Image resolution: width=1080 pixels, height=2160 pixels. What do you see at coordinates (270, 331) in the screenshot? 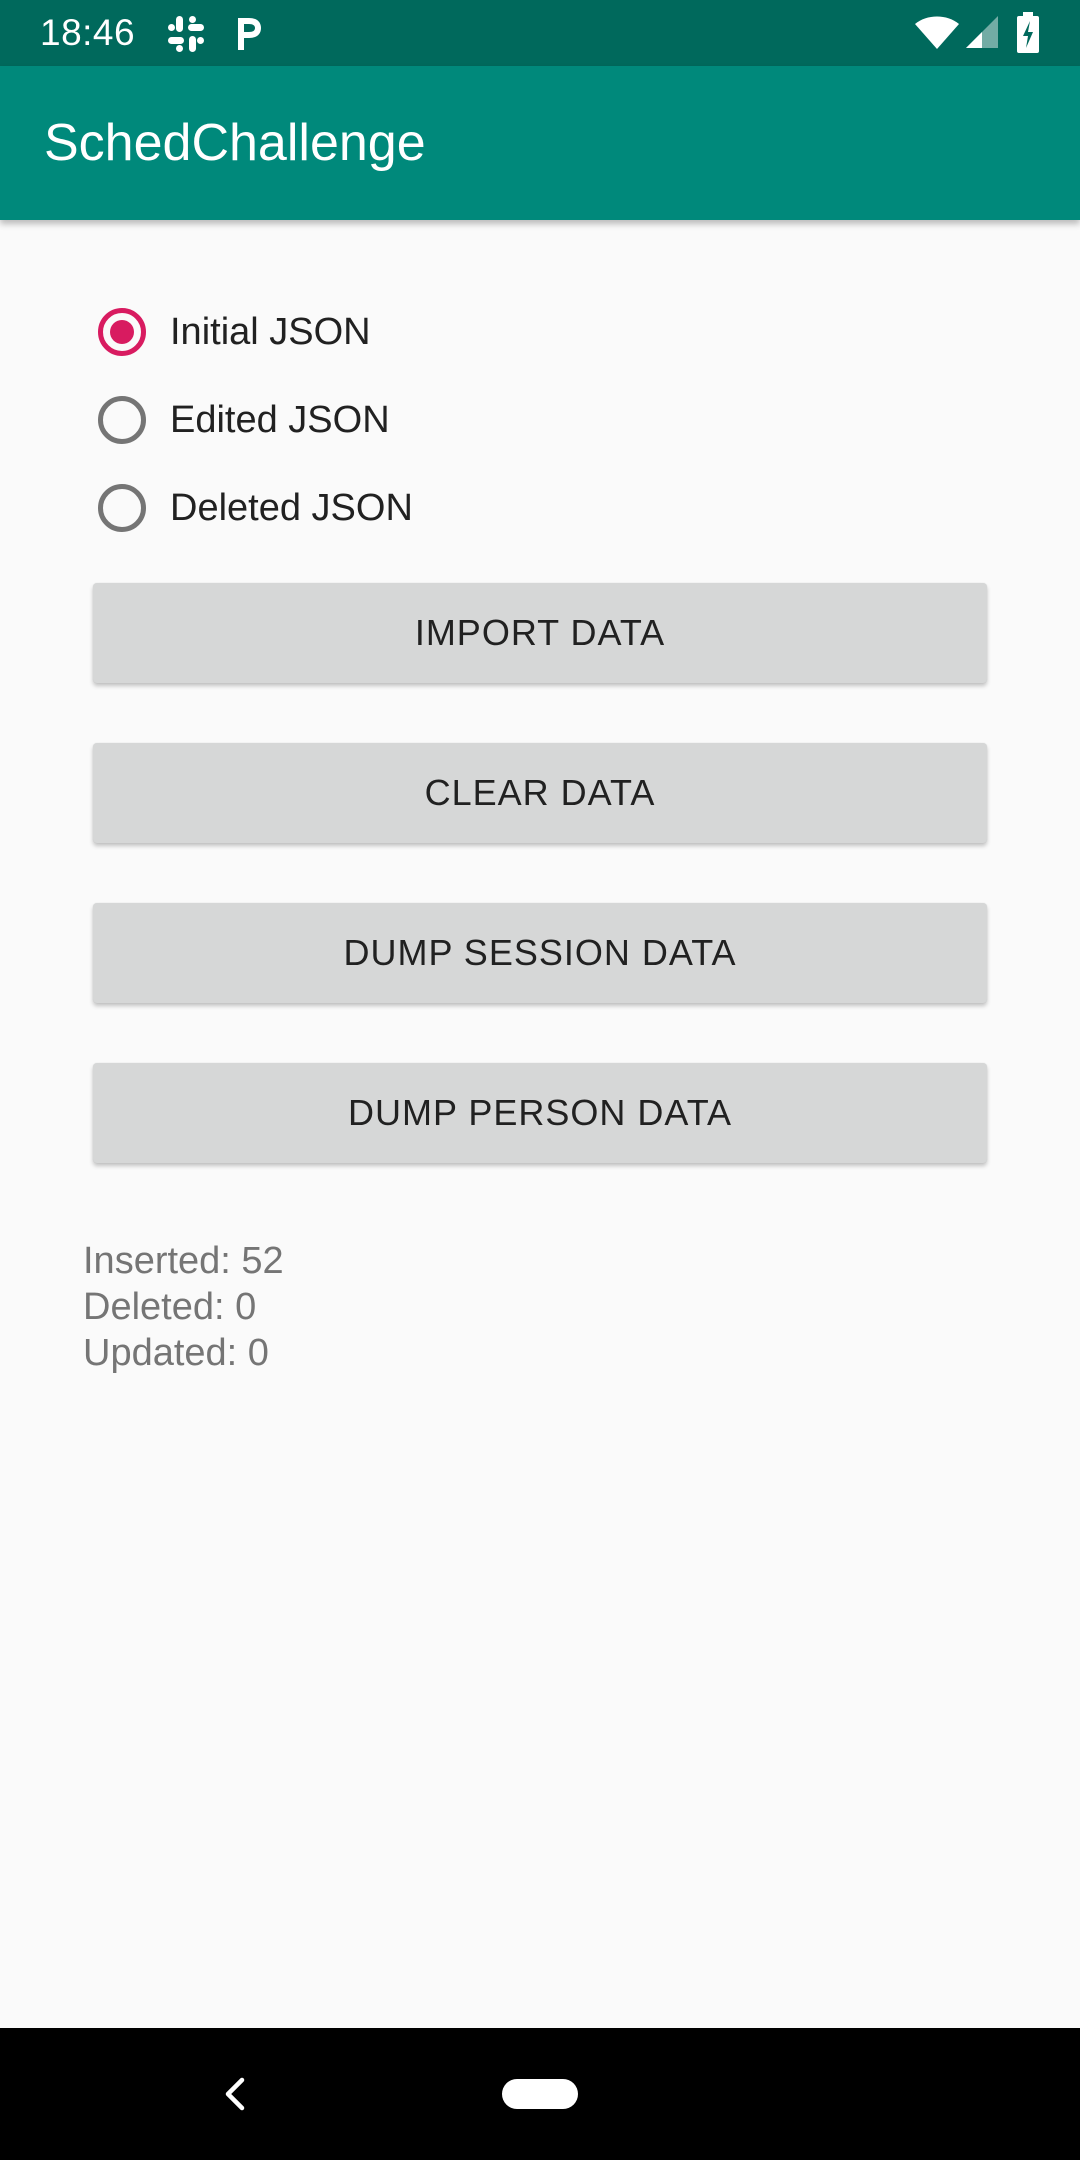
I see `radio-label: Initial JSON` at bounding box center [270, 331].